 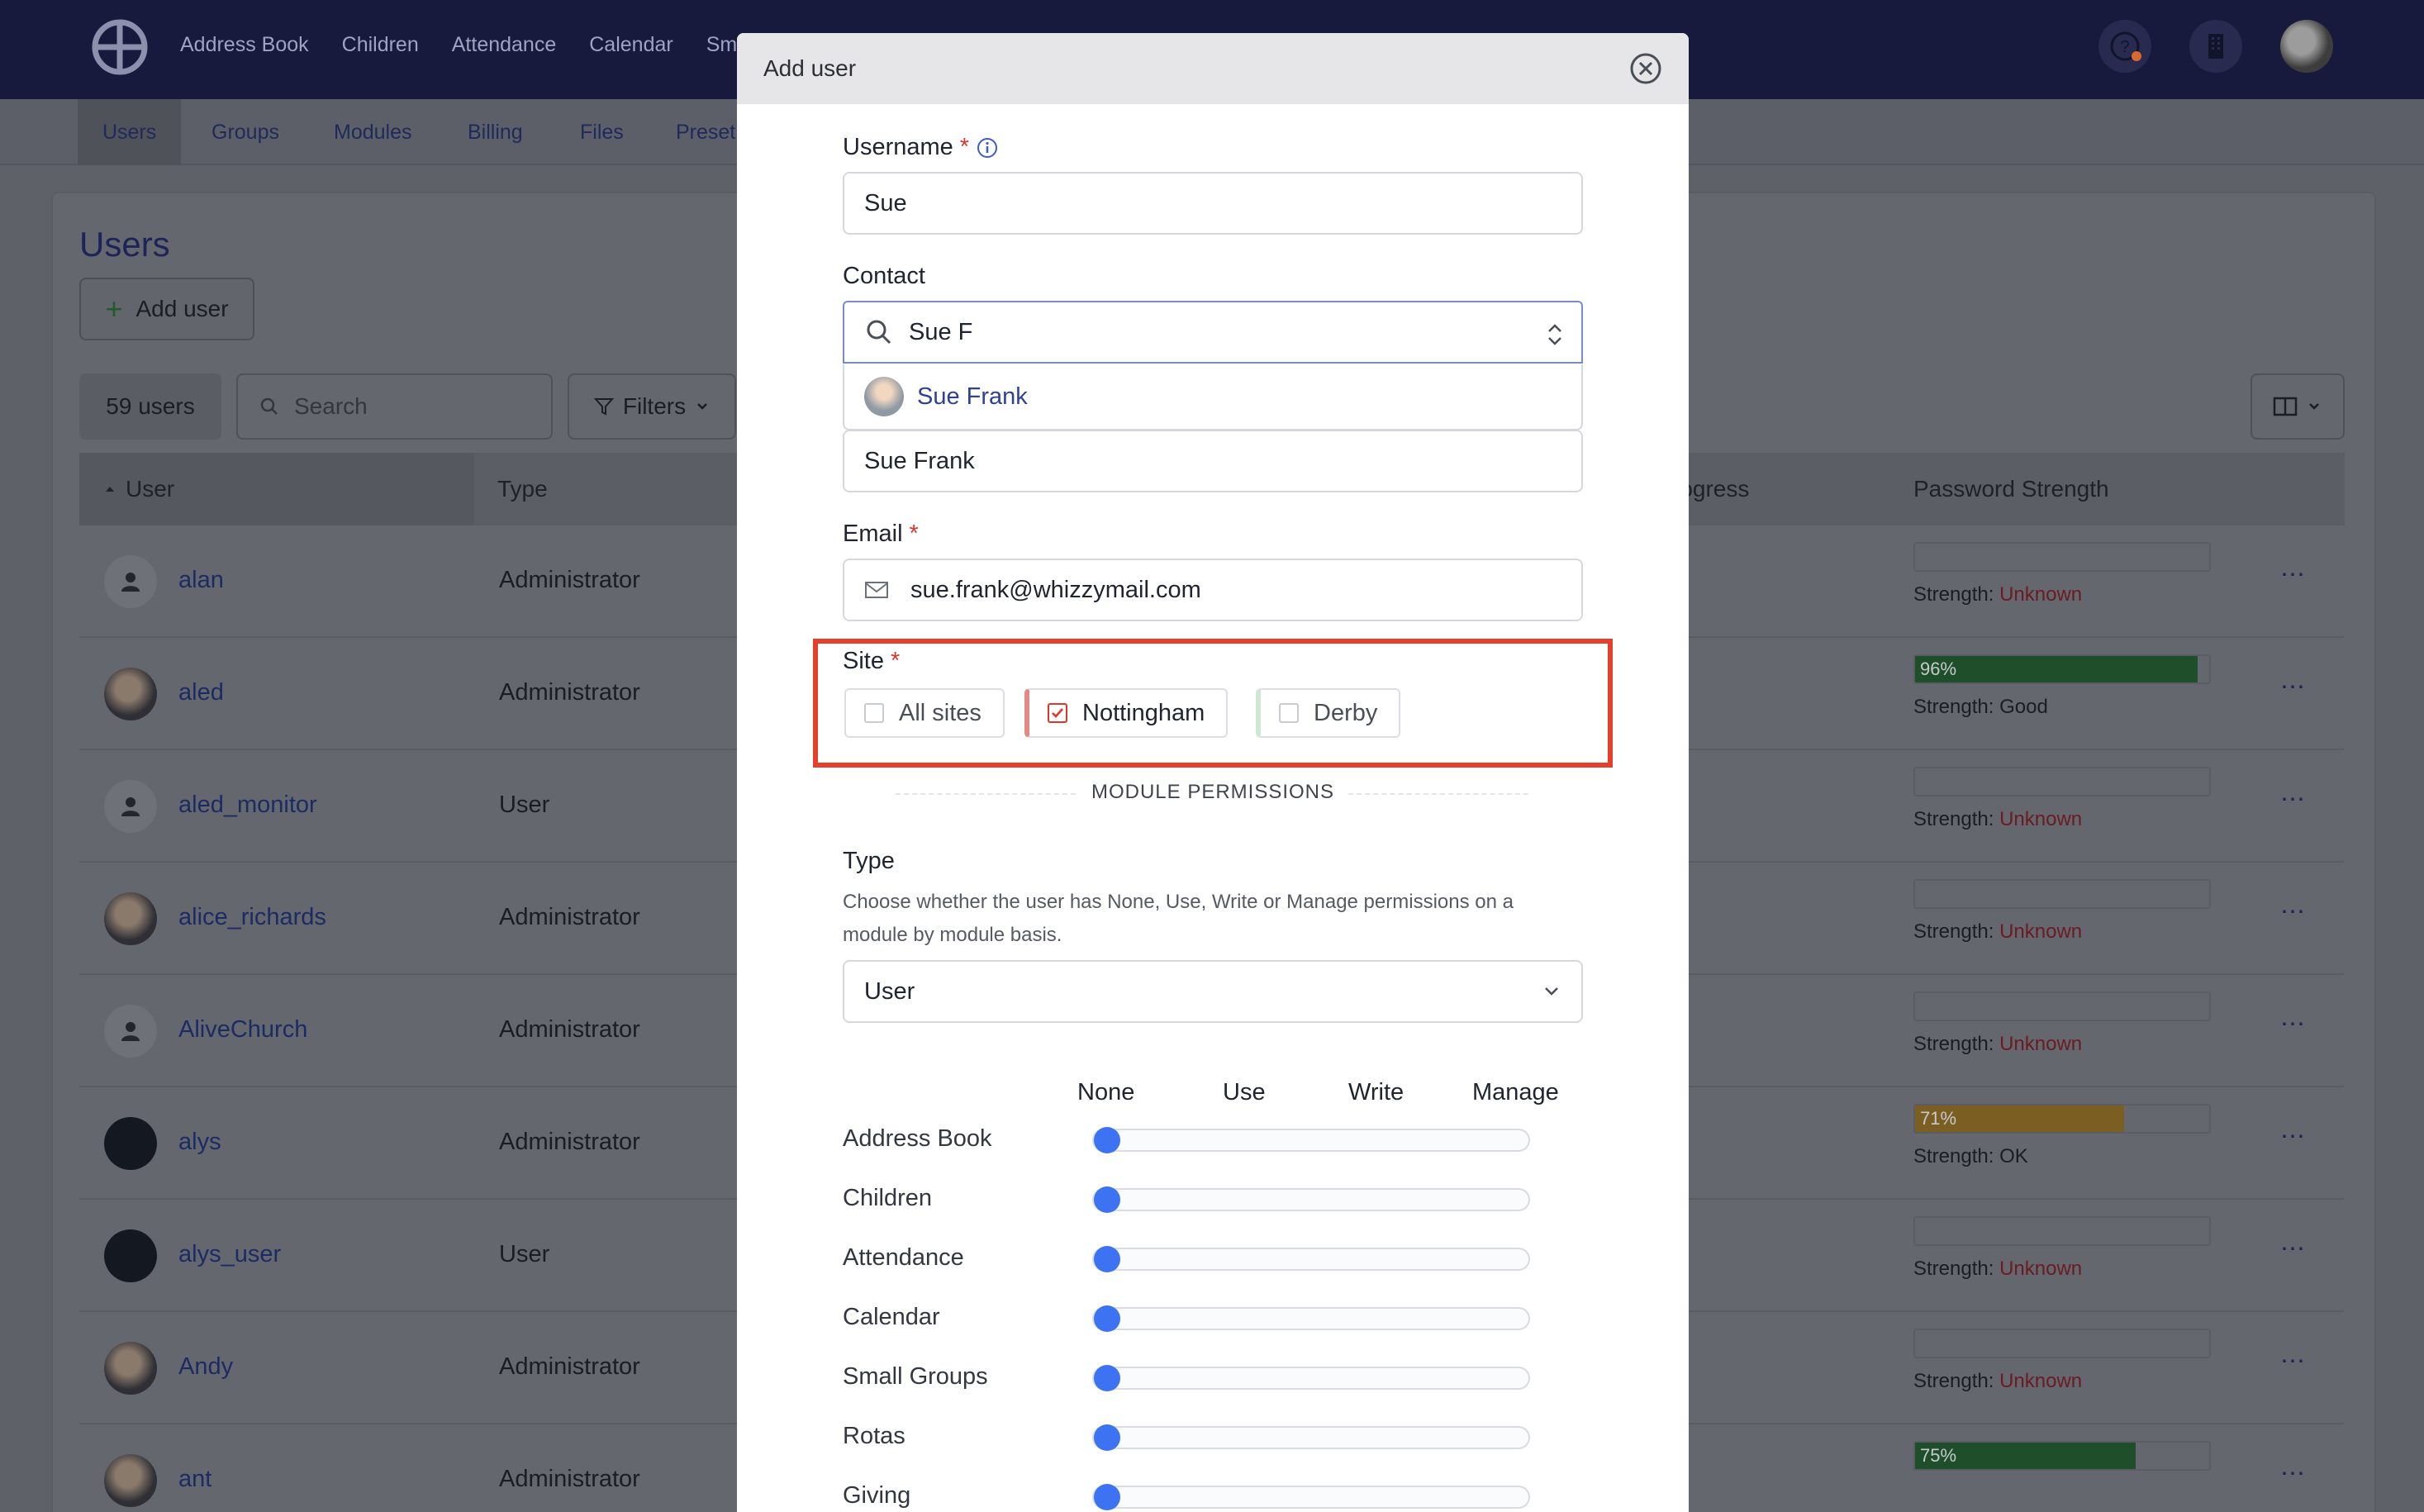 What do you see at coordinates (2011, 489) in the screenshot?
I see `column-password-strength: Password Strength` at bounding box center [2011, 489].